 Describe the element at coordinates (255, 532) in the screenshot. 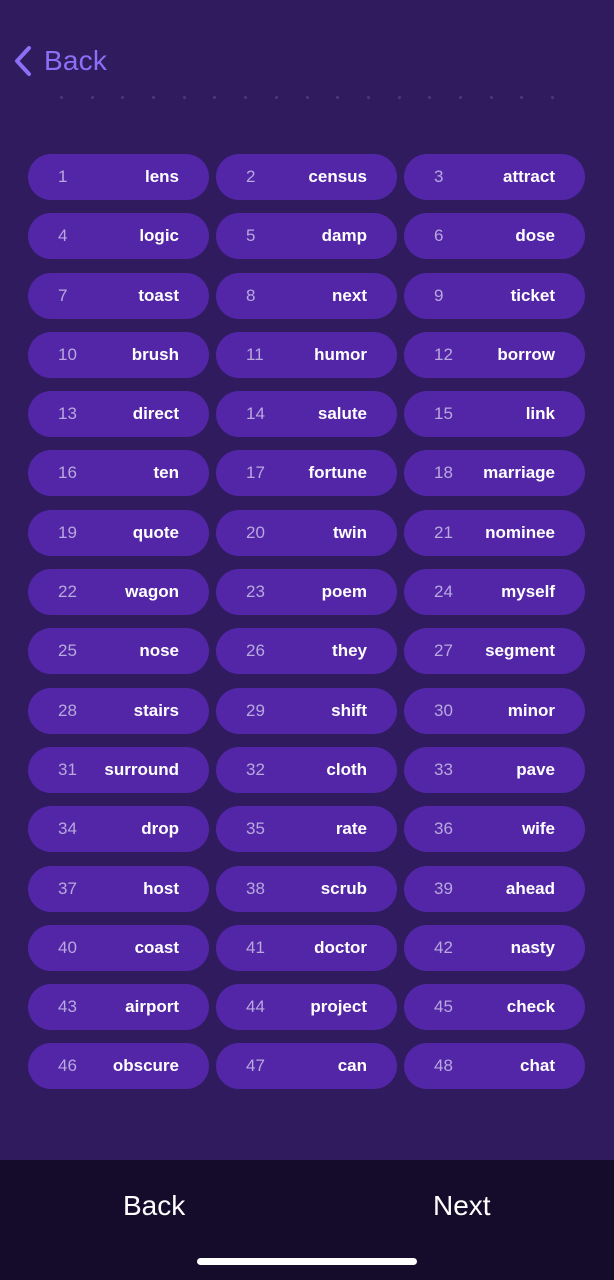

I see `seed-word-number: 20` at that location.